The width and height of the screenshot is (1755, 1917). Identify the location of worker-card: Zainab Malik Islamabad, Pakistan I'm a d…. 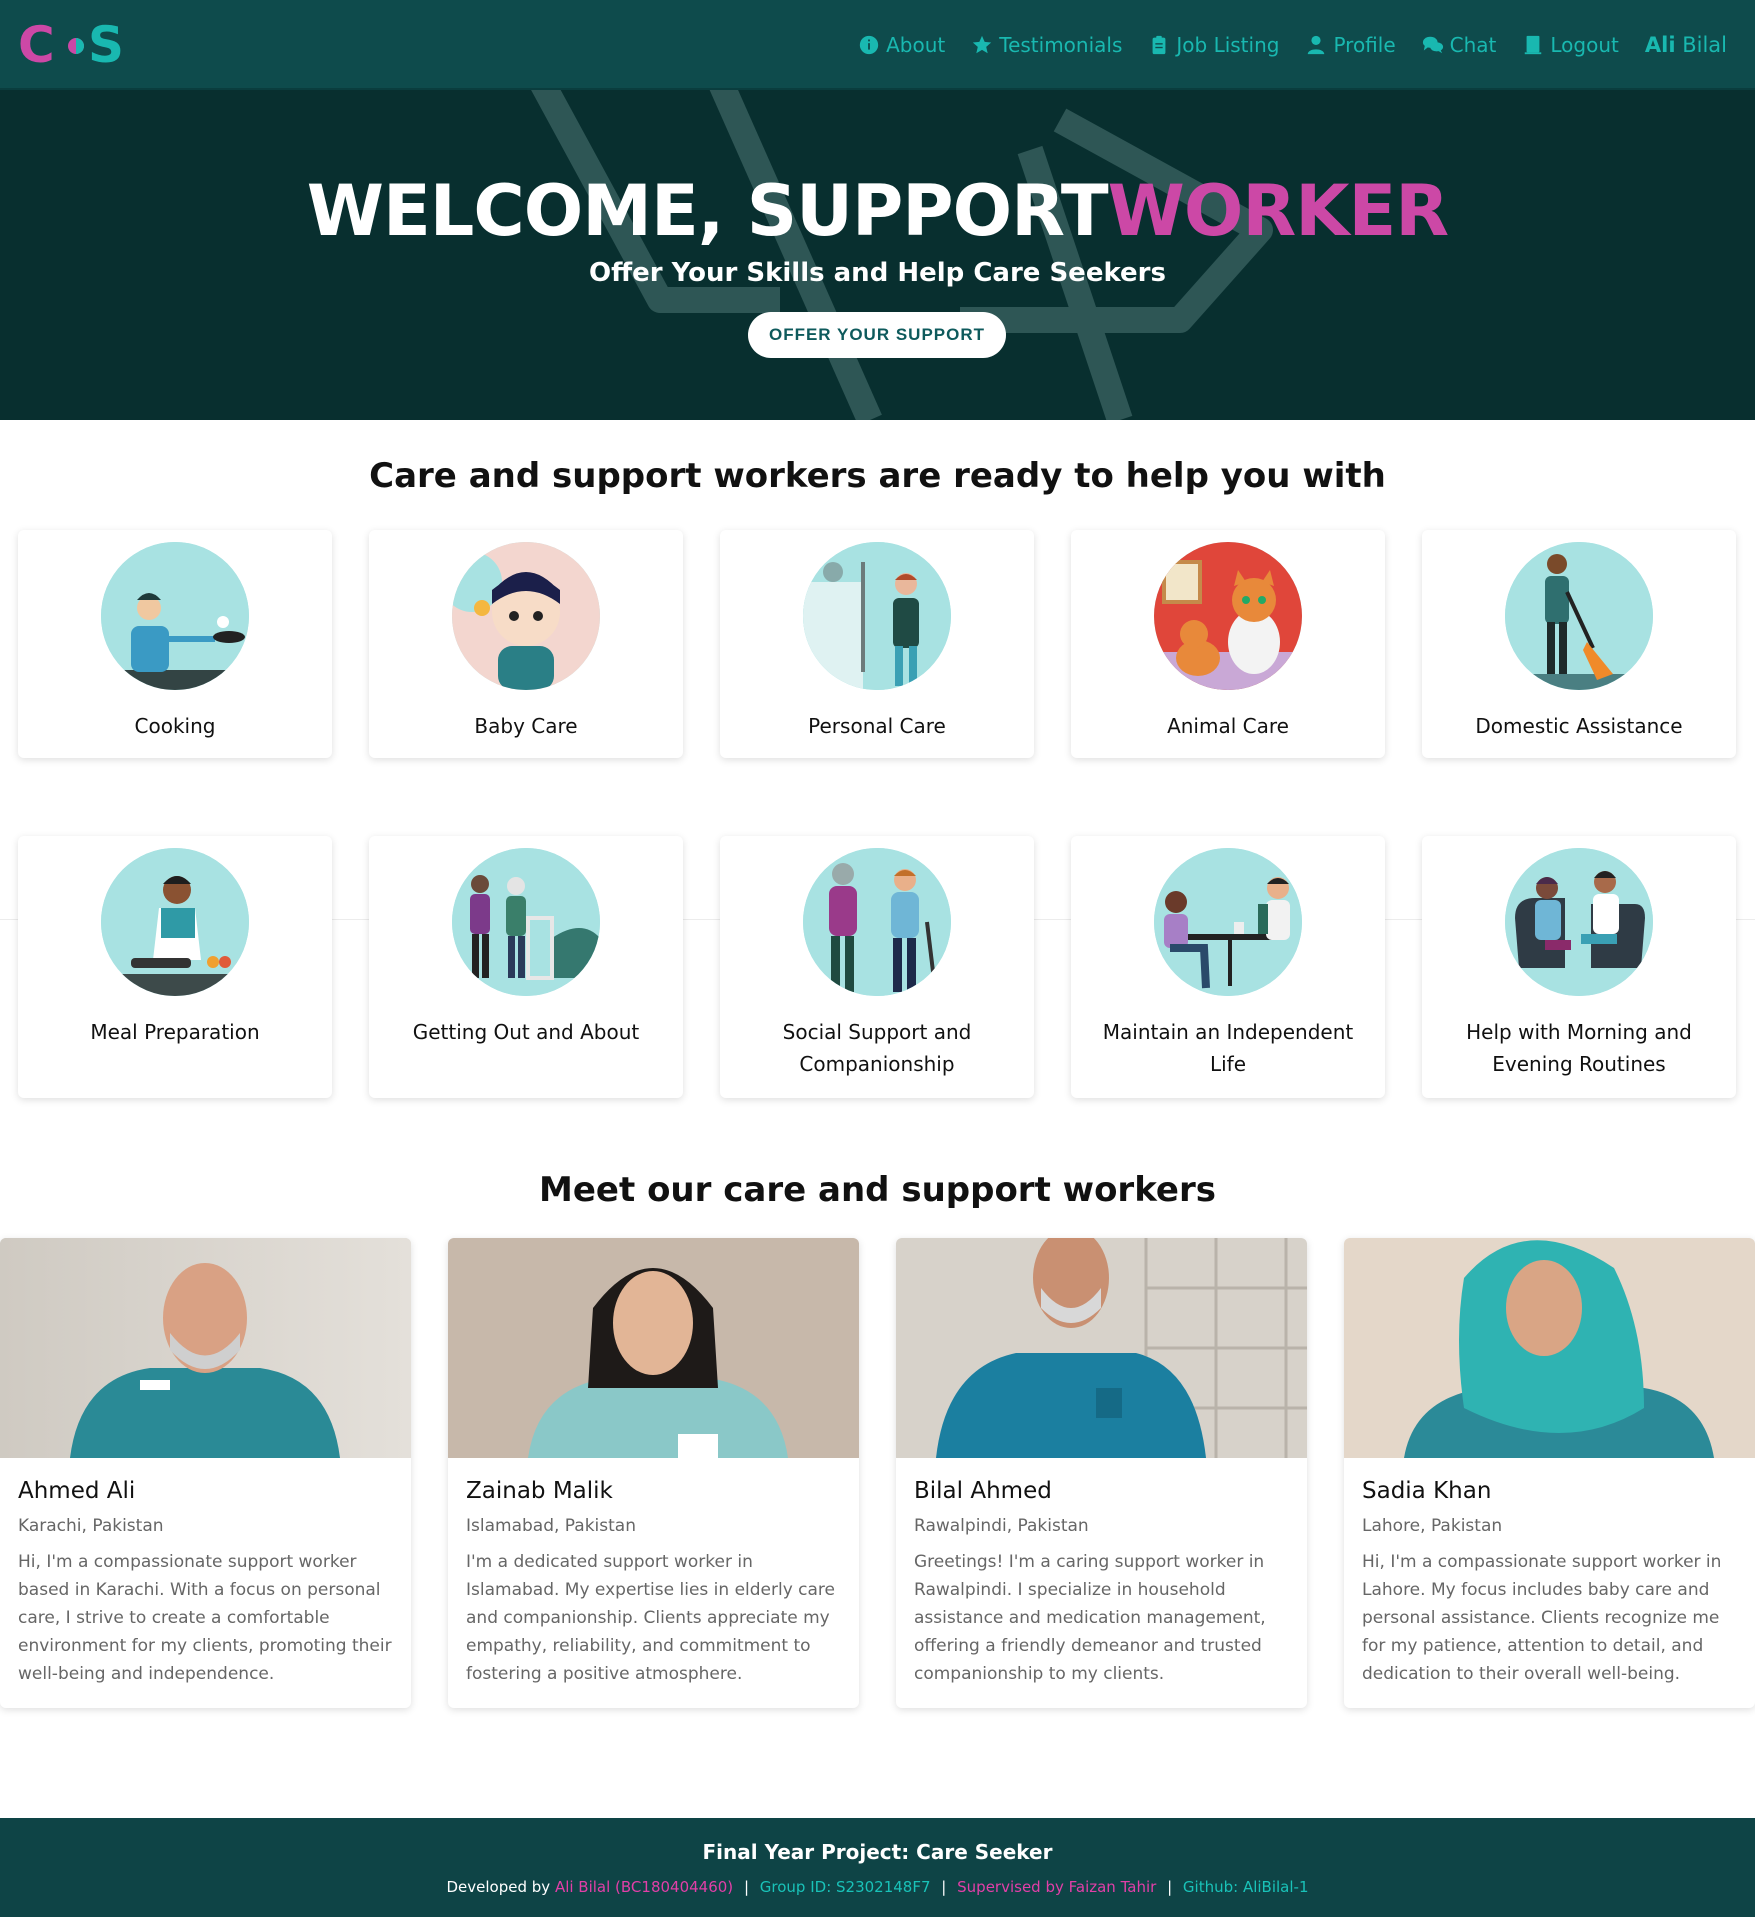
(653, 1473).